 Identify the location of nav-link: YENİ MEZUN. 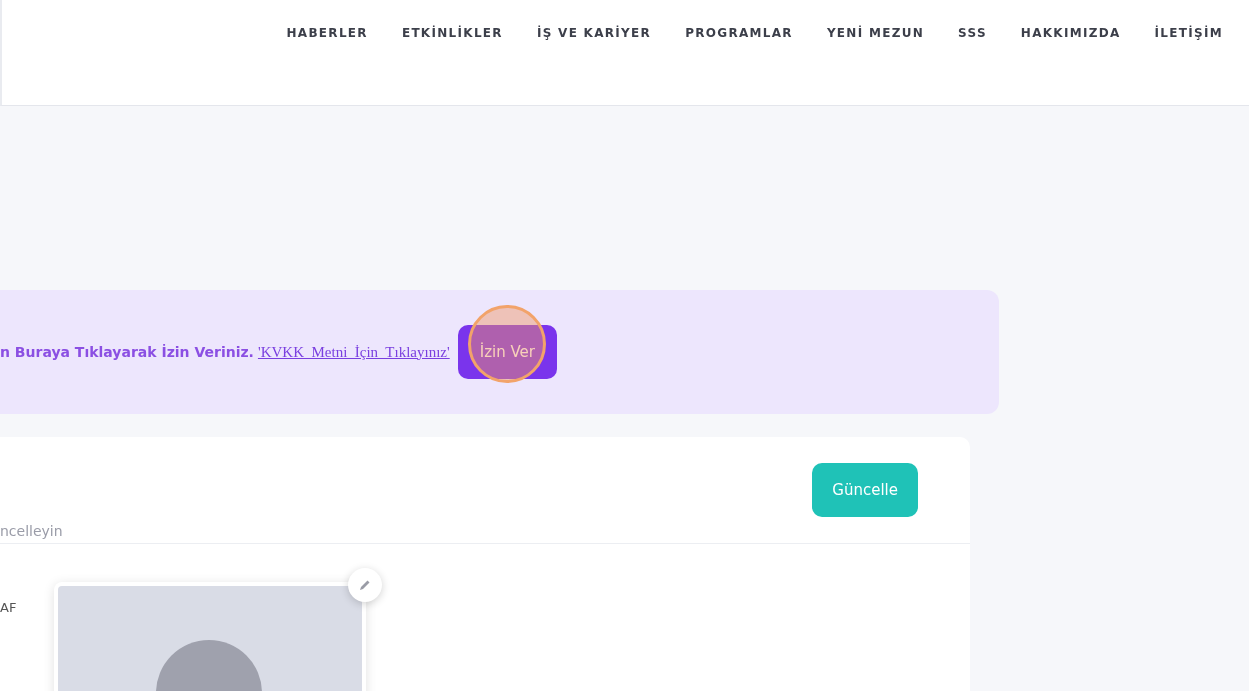
(875, 33).